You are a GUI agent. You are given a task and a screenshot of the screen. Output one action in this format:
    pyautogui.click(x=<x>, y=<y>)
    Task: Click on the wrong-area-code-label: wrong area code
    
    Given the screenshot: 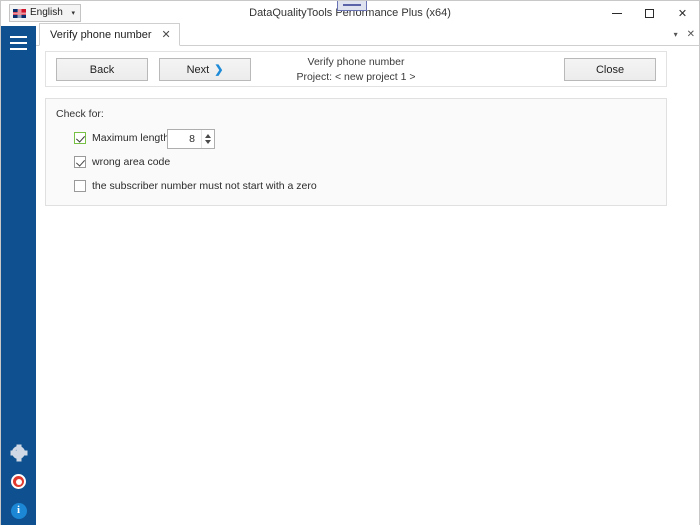 What is the action you would take?
    pyautogui.click(x=131, y=162)
    